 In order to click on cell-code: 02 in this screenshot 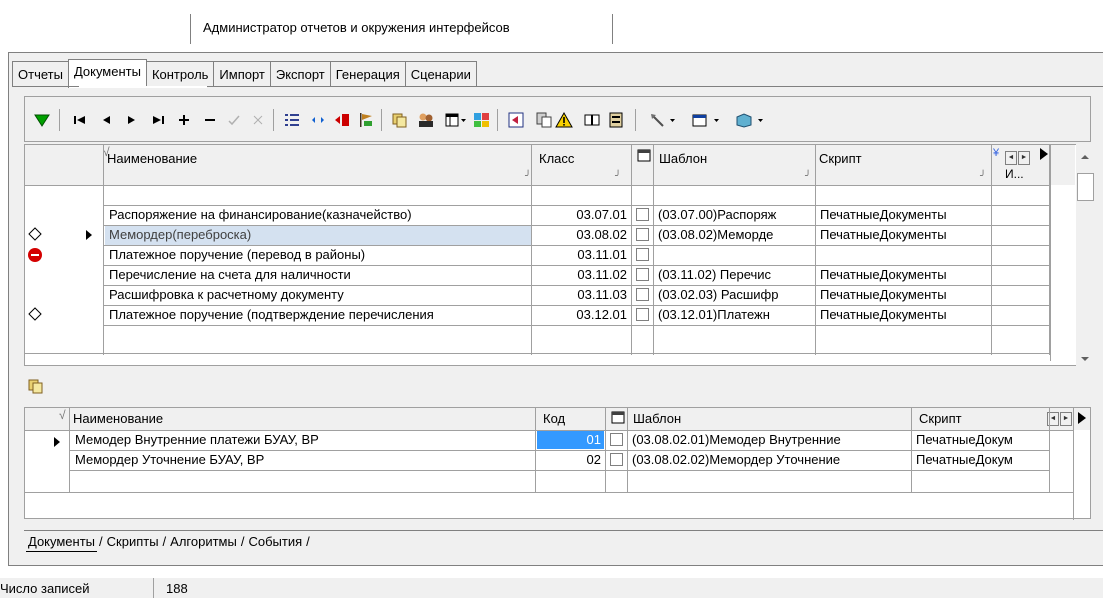, I will do `click(593, 459)`.